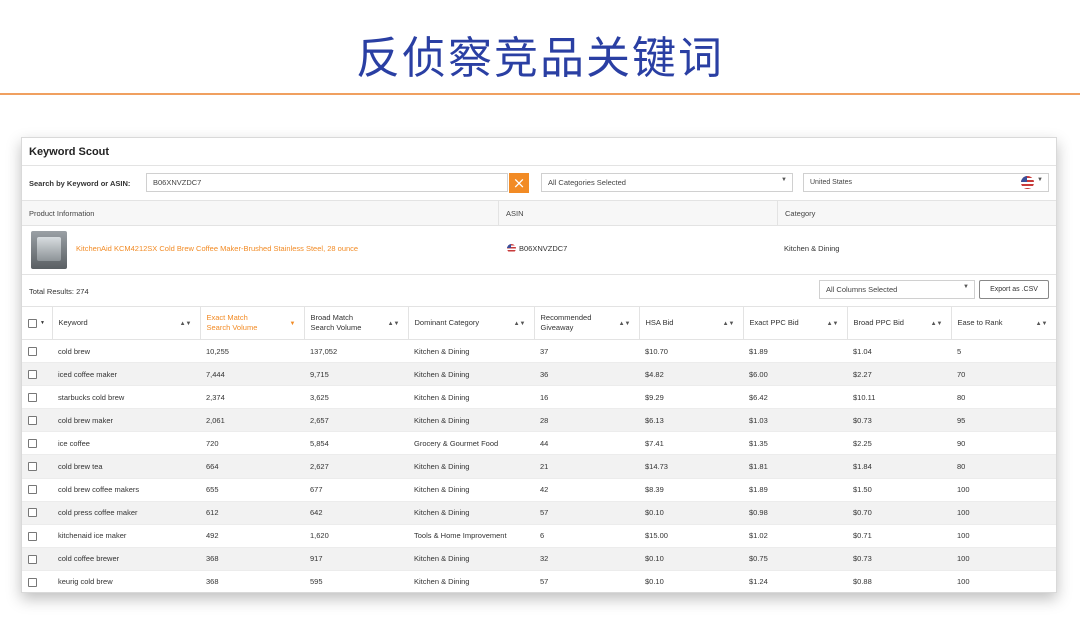 Image resolution: width=1080 pixels, height=632 pixels. I want to click on select-all-checkbox: ▼, so click(37, 323).